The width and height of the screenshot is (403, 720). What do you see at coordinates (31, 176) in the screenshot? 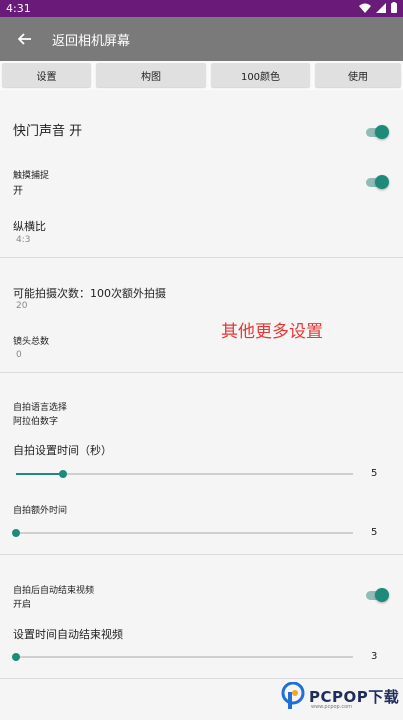
I see `touch-capture-label: 触摸捕捉` at bounding box center [31, 176].